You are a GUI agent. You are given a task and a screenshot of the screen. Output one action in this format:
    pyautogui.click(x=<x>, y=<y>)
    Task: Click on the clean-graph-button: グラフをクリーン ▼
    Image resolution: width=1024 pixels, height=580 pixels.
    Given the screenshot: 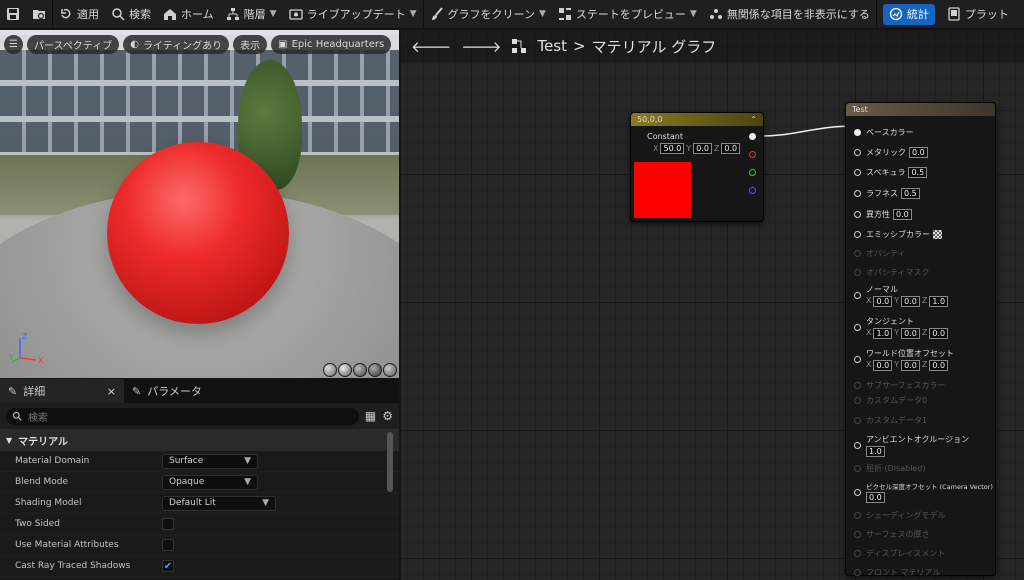 What is the action you would take?
    pyautogui.click(x=488, y=14)
    